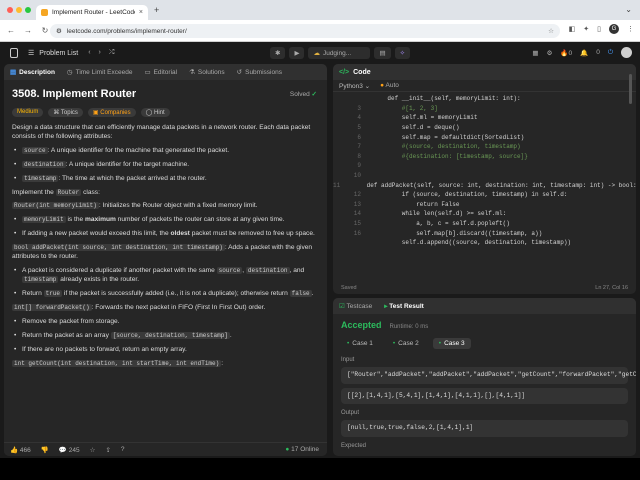 This screenshot has height=480, width=640. I want to click on hint-label: Hint, so click(159, 113).